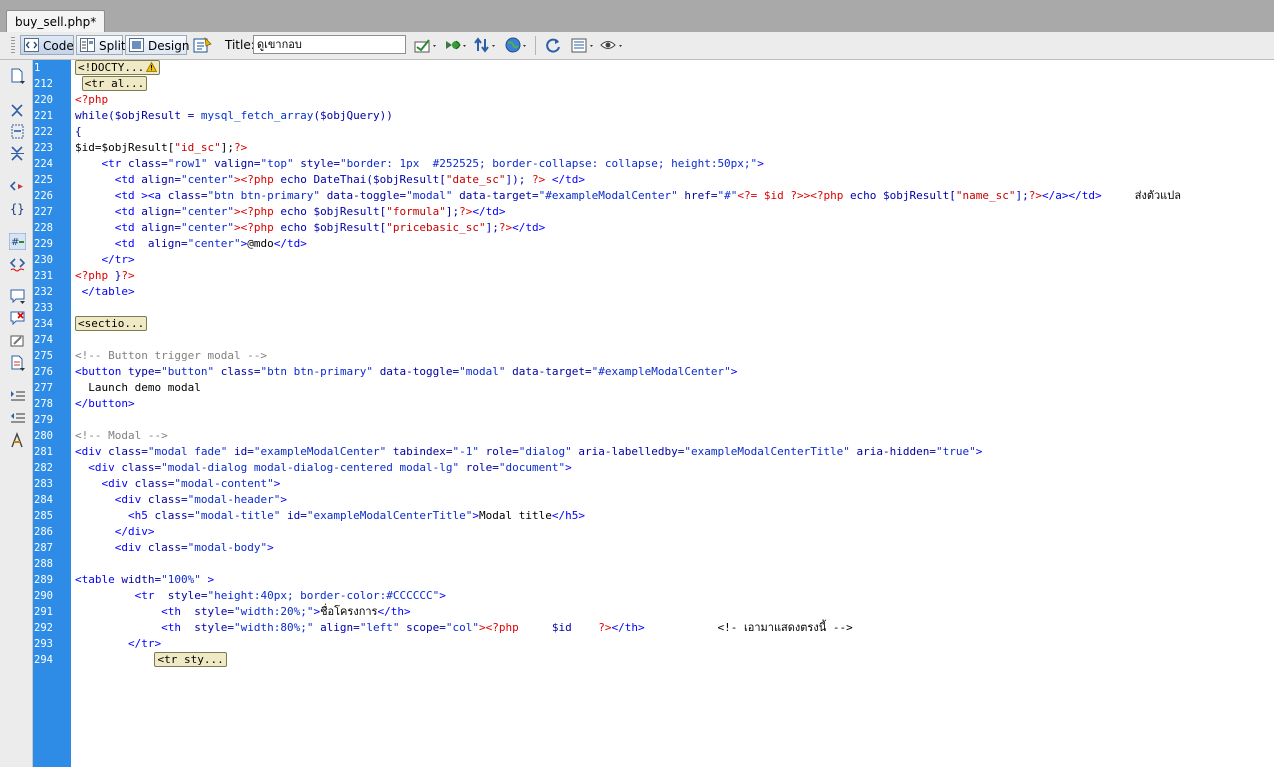 This screenshot has width=1274, height=767. Describe the element at coordinates (31, 45) in the screenshot. I see `code-view-icon` at that location.